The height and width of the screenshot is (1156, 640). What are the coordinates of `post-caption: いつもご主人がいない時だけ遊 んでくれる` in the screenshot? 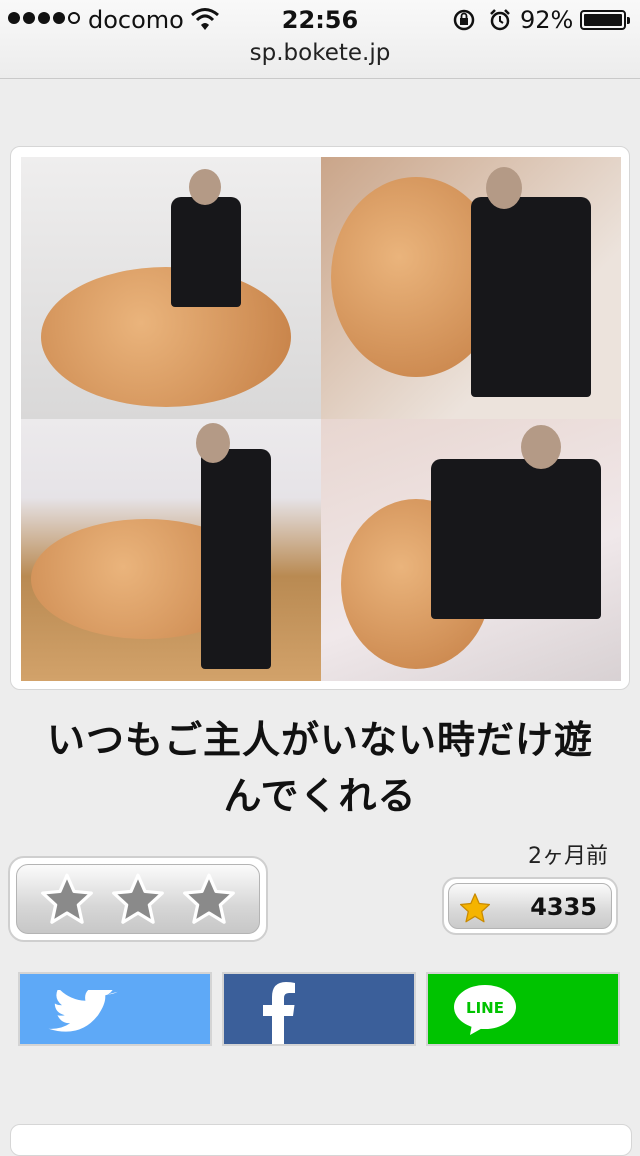 It's located at (320, 768).